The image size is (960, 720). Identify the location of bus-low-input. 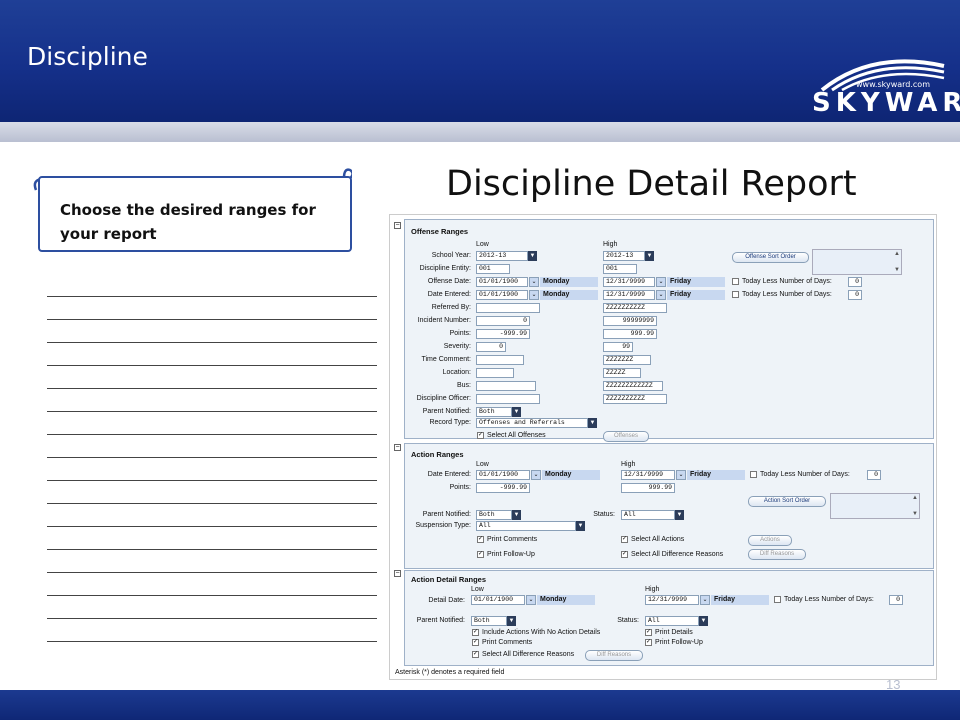
(506, 386).